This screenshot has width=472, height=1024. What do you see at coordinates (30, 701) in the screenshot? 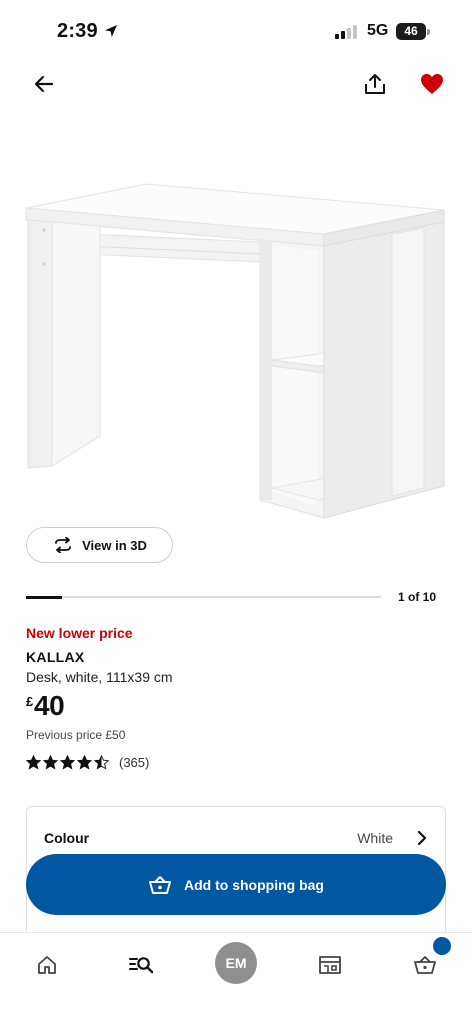
I see `price-currency: £` at bounding box center [30, 701].